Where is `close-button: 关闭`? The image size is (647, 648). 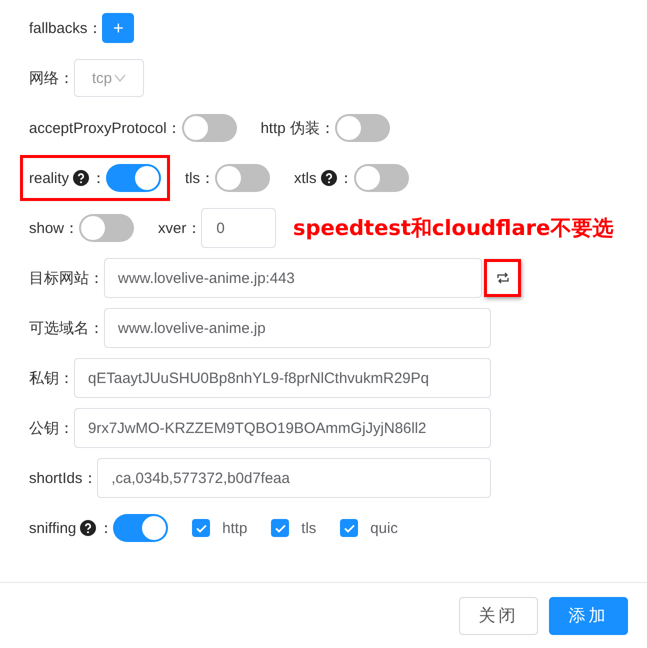
close-button: 关闭 is located at coordinates (498, 615).